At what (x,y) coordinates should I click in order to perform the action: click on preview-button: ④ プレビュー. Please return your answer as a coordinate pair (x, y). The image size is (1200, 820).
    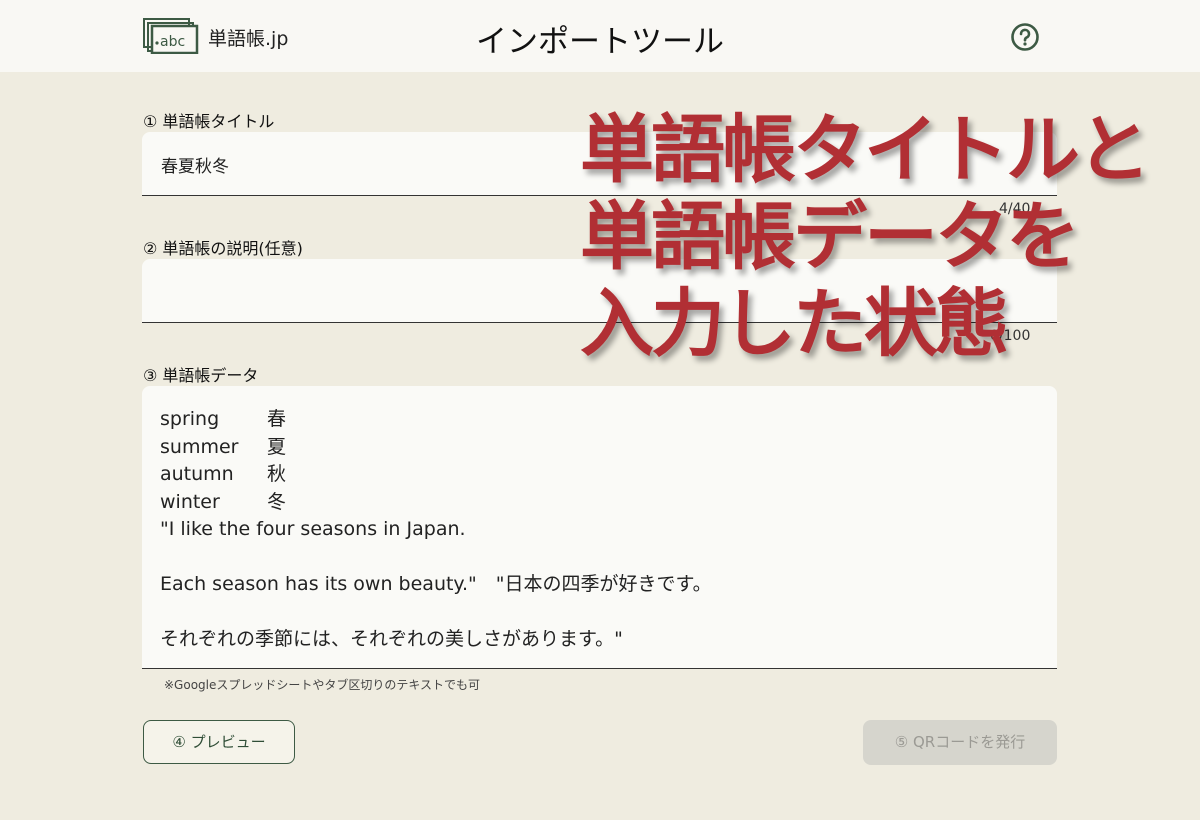
    Looking at the image, I should click on (219, 742).